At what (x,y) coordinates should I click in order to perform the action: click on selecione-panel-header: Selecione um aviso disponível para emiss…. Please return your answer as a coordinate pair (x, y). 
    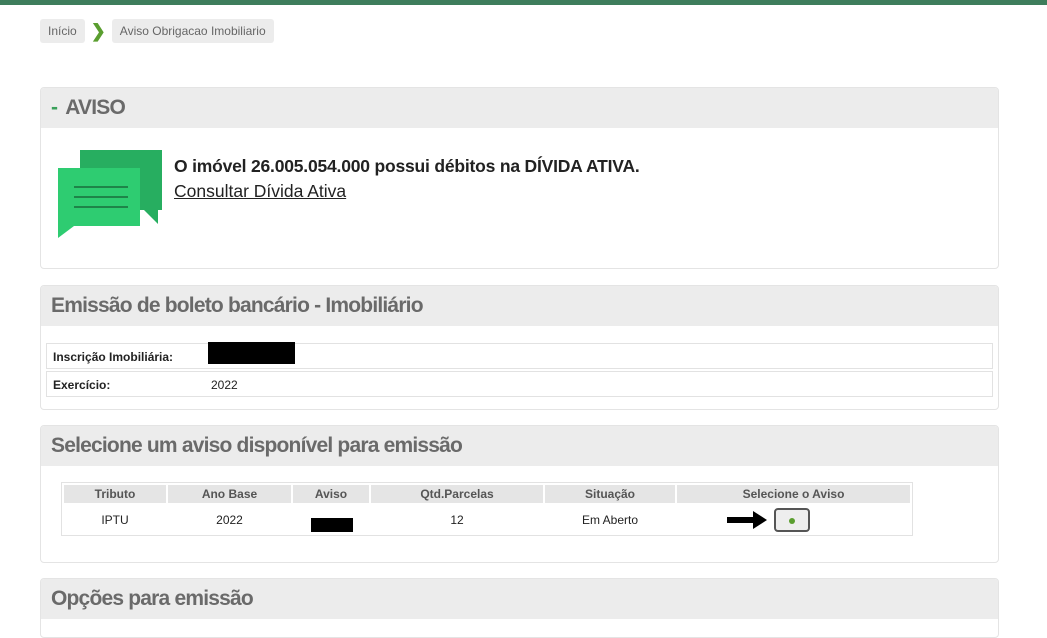
    Looking at the image, I should click on (519, 446).